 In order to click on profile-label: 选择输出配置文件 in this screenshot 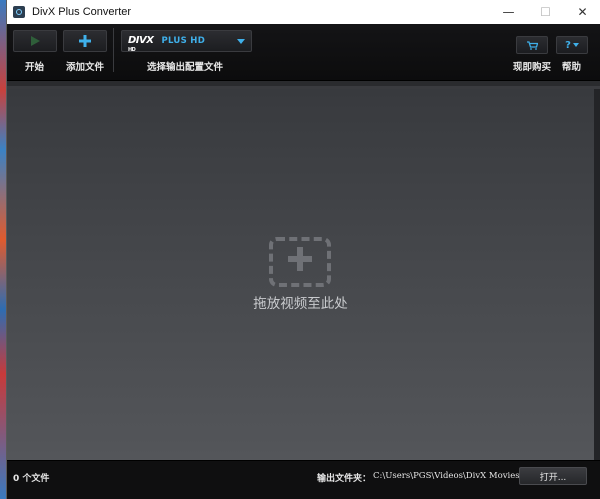, I will do `click(185, 67)`.